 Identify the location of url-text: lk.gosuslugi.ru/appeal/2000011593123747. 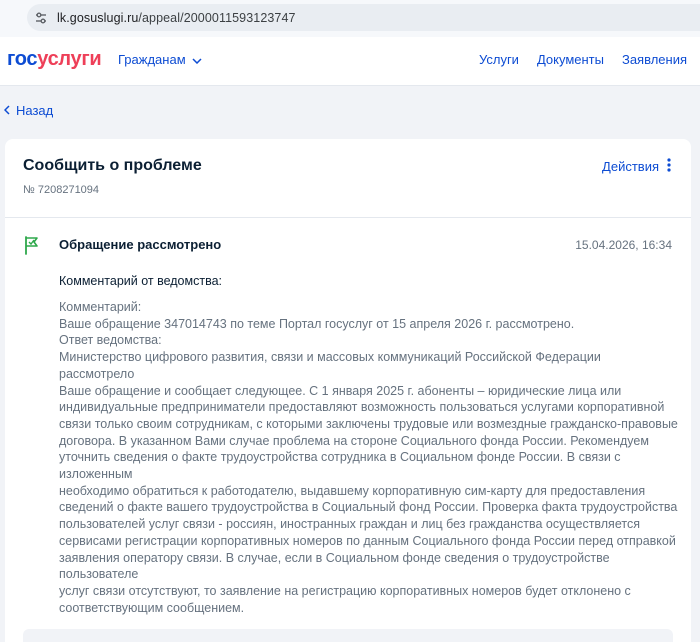
(176, 18).